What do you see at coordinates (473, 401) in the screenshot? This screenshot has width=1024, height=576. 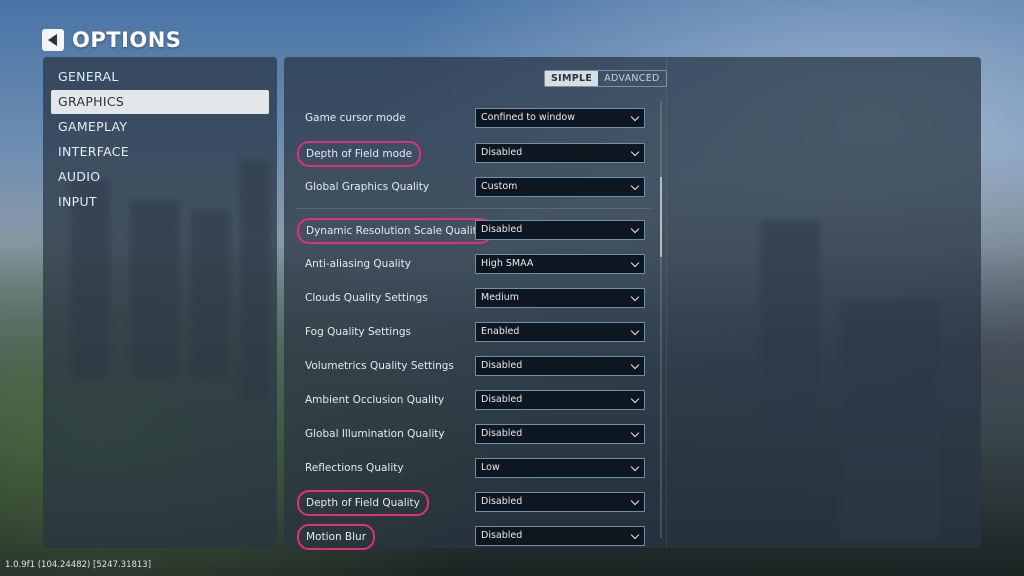 I see `setting-row-ambient-occlusion-quality: Ambient Occlusion Quality Disabled` at bounding box center [473, 401].